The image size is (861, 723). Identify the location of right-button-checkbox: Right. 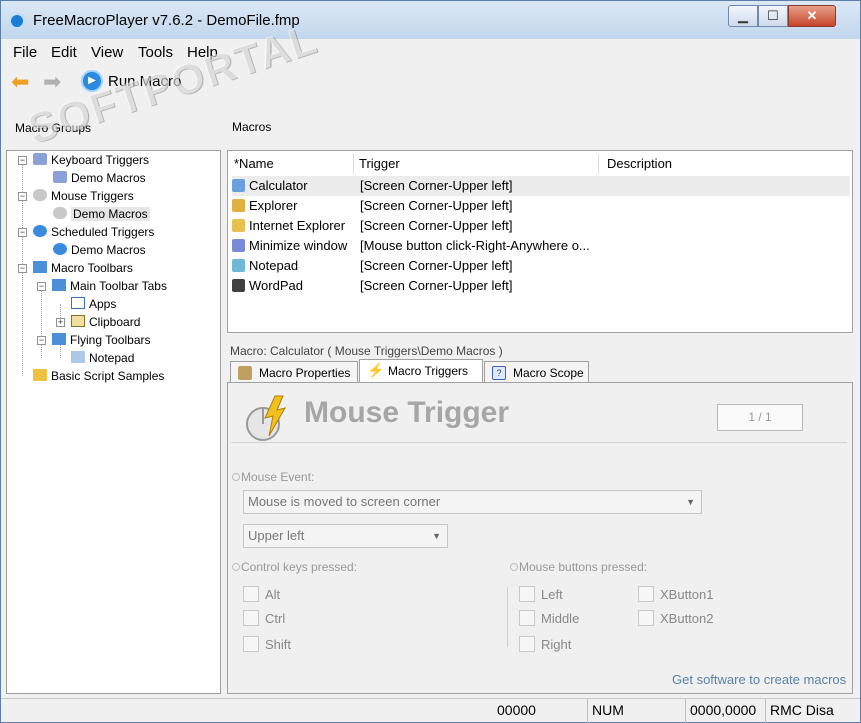
(545, 645).